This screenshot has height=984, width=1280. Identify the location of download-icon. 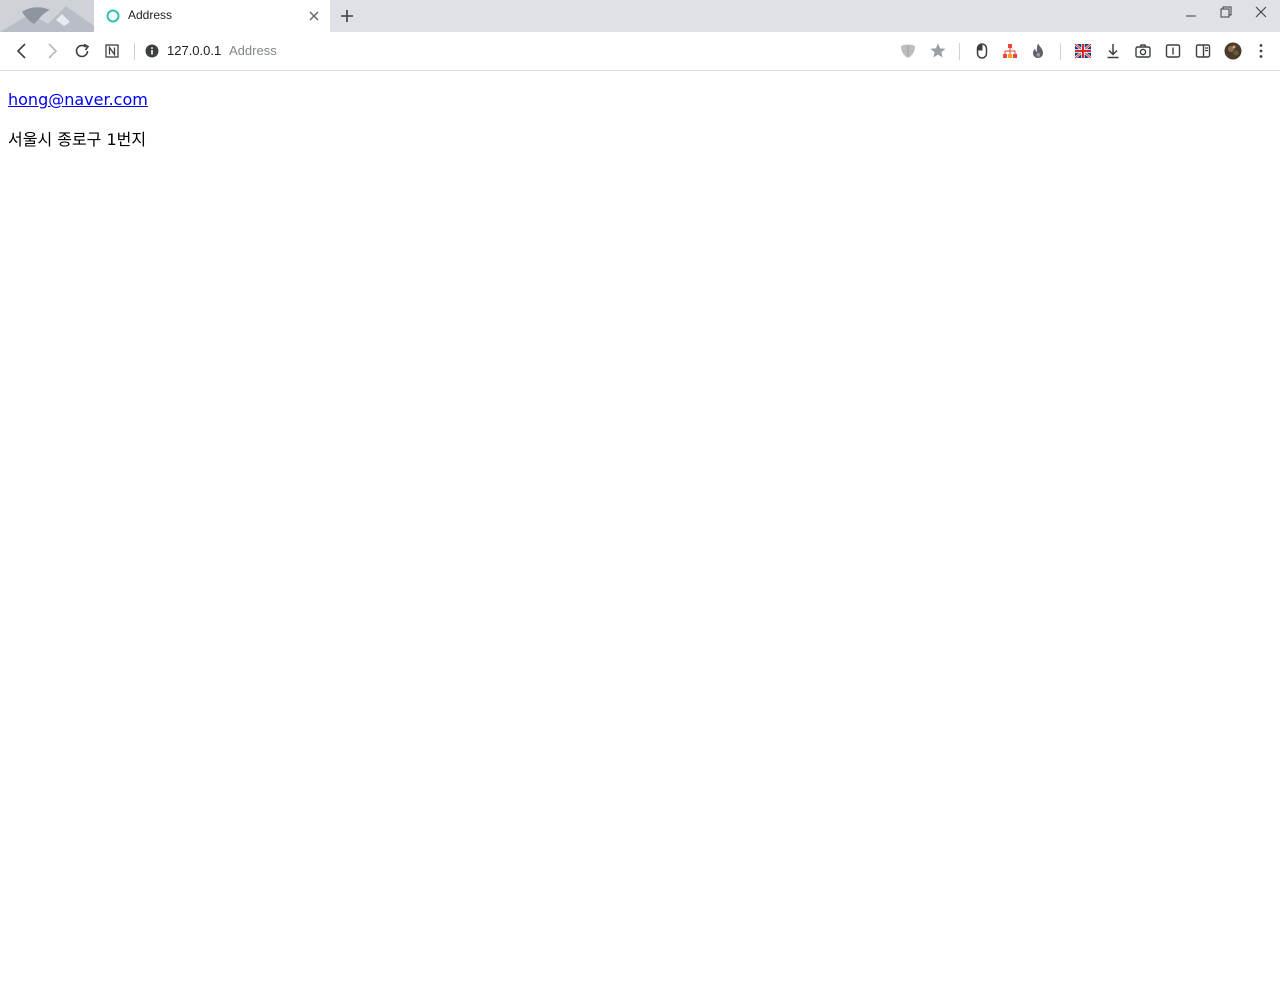
(1113, 51).